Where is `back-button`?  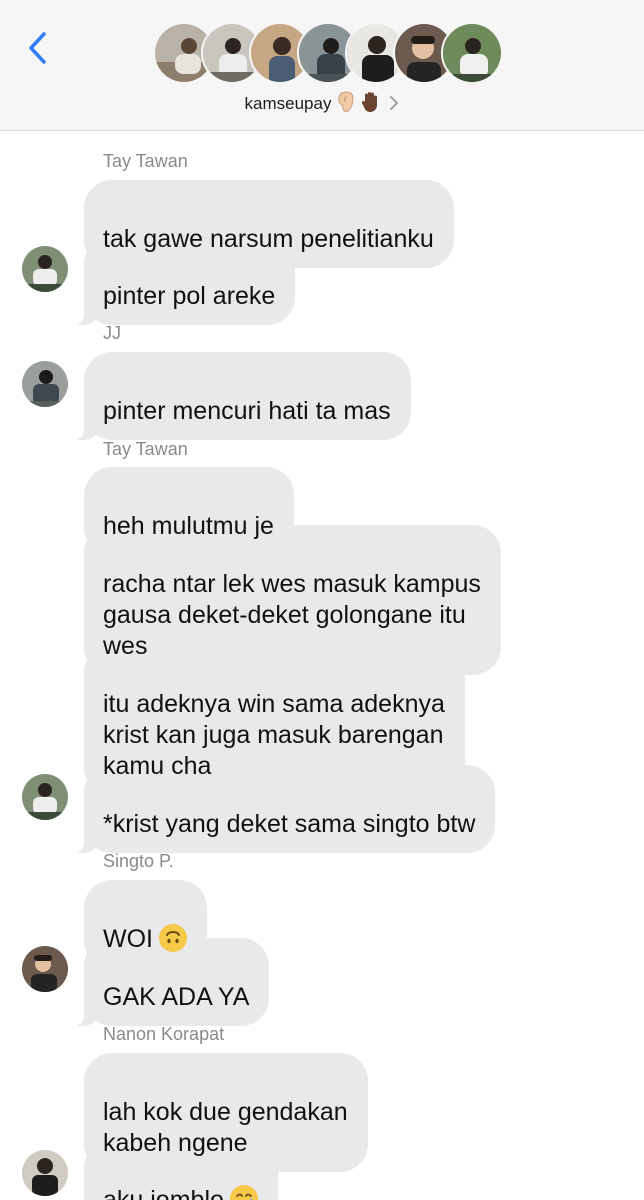
back-button is located at coordinates (37, 48).